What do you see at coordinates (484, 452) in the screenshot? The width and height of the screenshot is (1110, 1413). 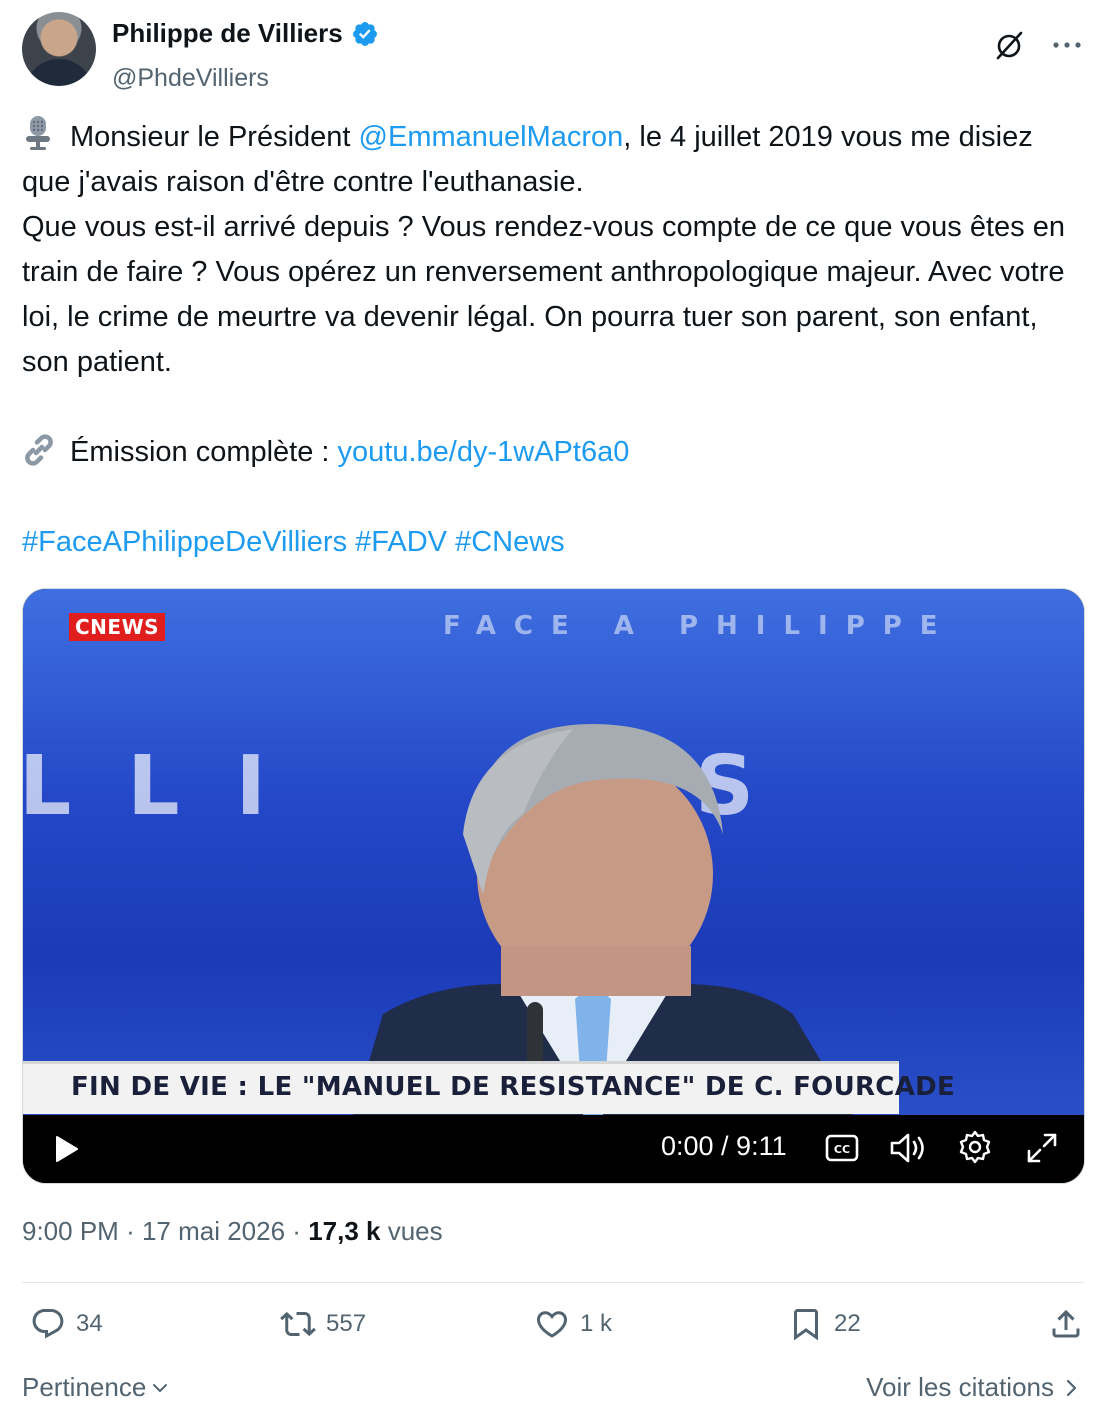 I see `emission-link: youtu.be/dy-1wAPt6a0` at bounding box center [484, 452].